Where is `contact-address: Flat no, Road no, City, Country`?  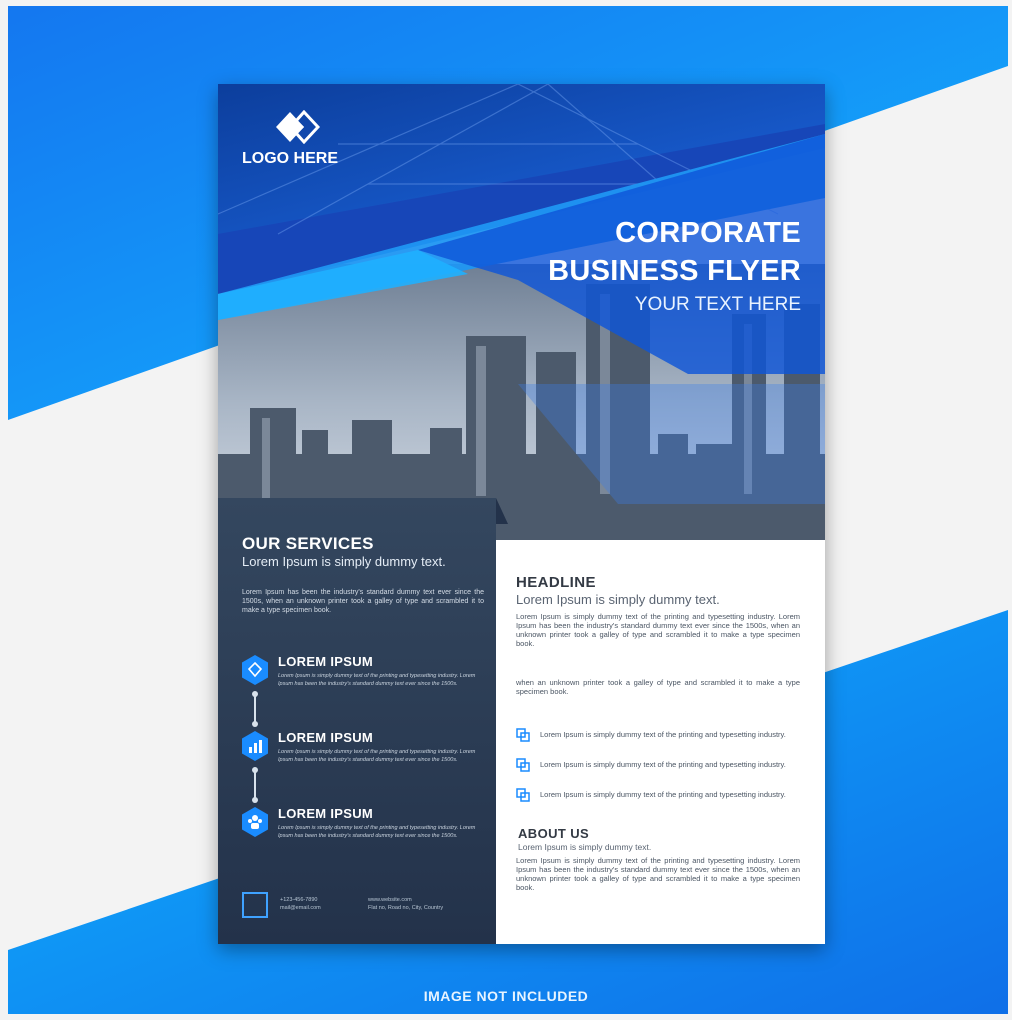 contact-address: Flat no, Road no, City, Country is located at coordinates (406, 908).